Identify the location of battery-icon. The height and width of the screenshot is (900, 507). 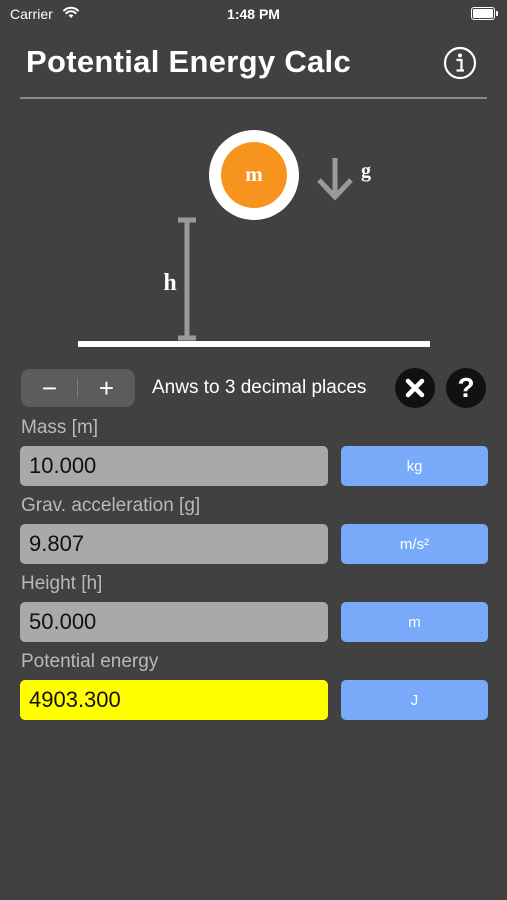
(484, 13).